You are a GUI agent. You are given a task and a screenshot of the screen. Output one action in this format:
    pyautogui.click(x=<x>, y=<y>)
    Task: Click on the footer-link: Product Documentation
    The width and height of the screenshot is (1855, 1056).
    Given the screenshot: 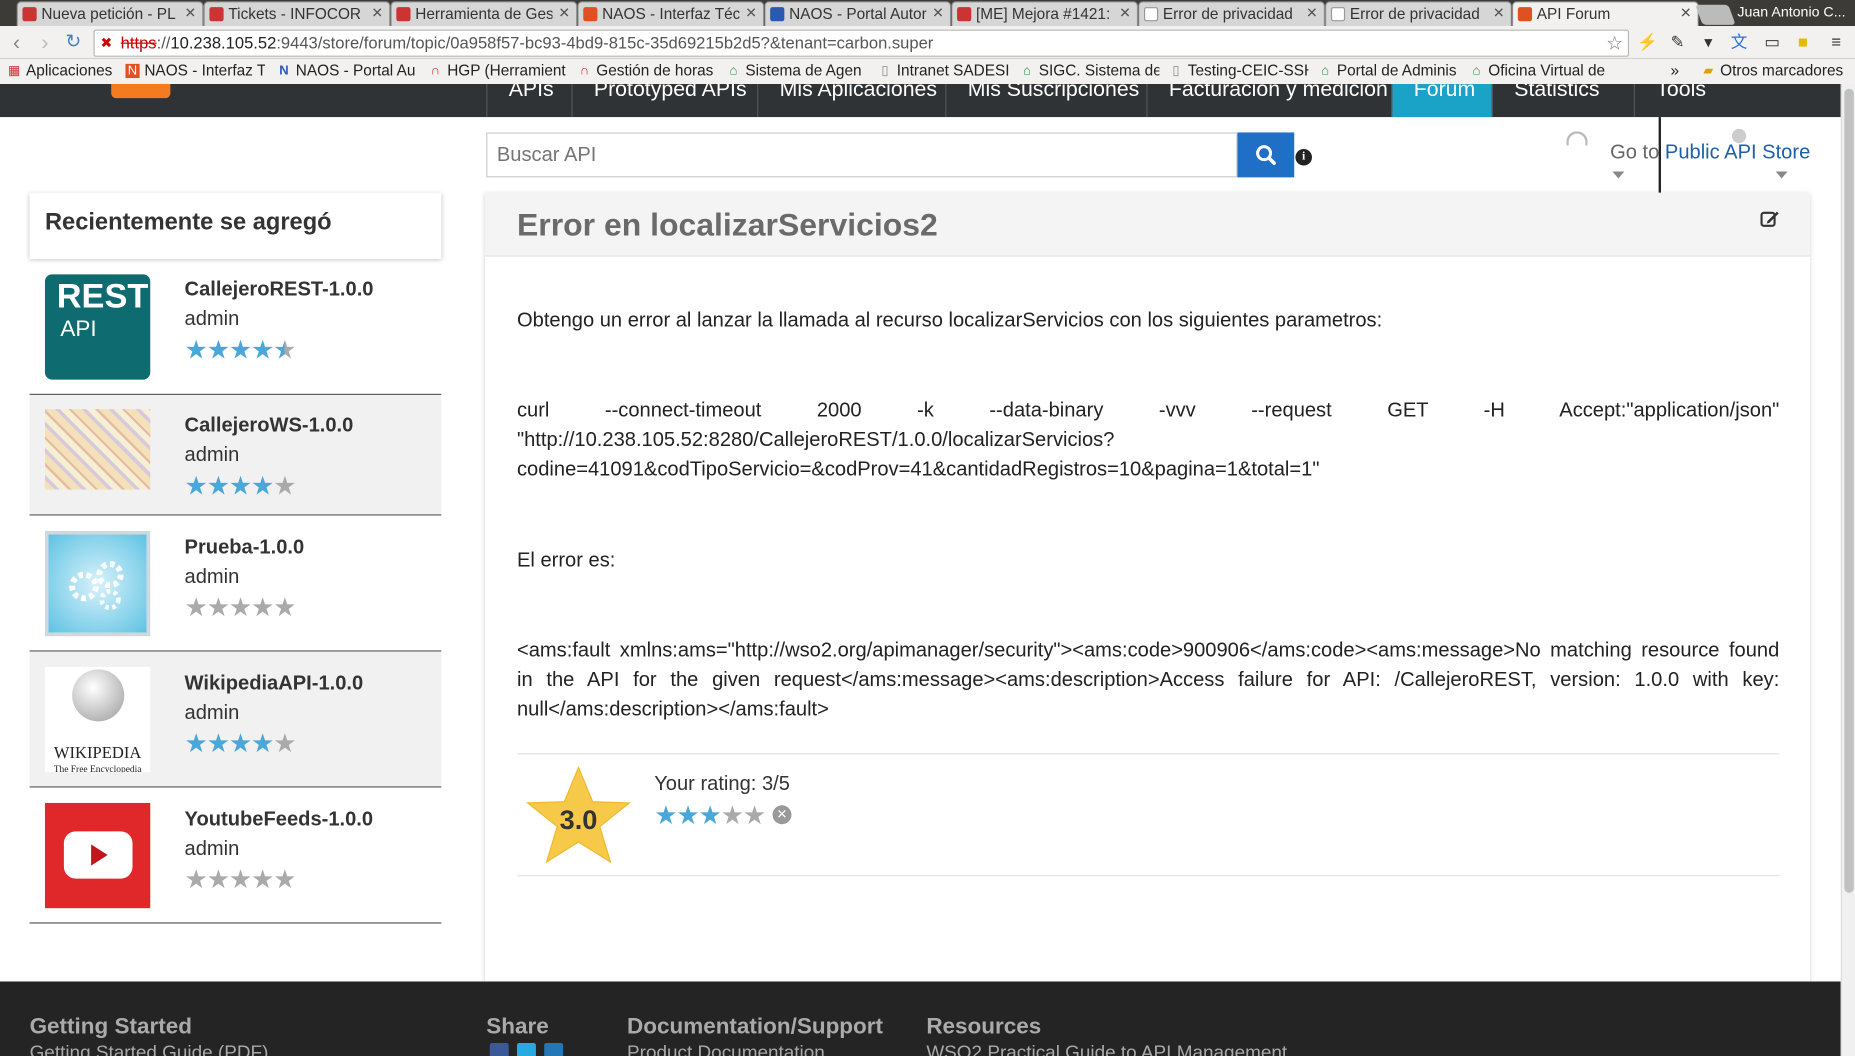 What is the action you would take?
    pyautogui.click(x=726, y=1049)
    